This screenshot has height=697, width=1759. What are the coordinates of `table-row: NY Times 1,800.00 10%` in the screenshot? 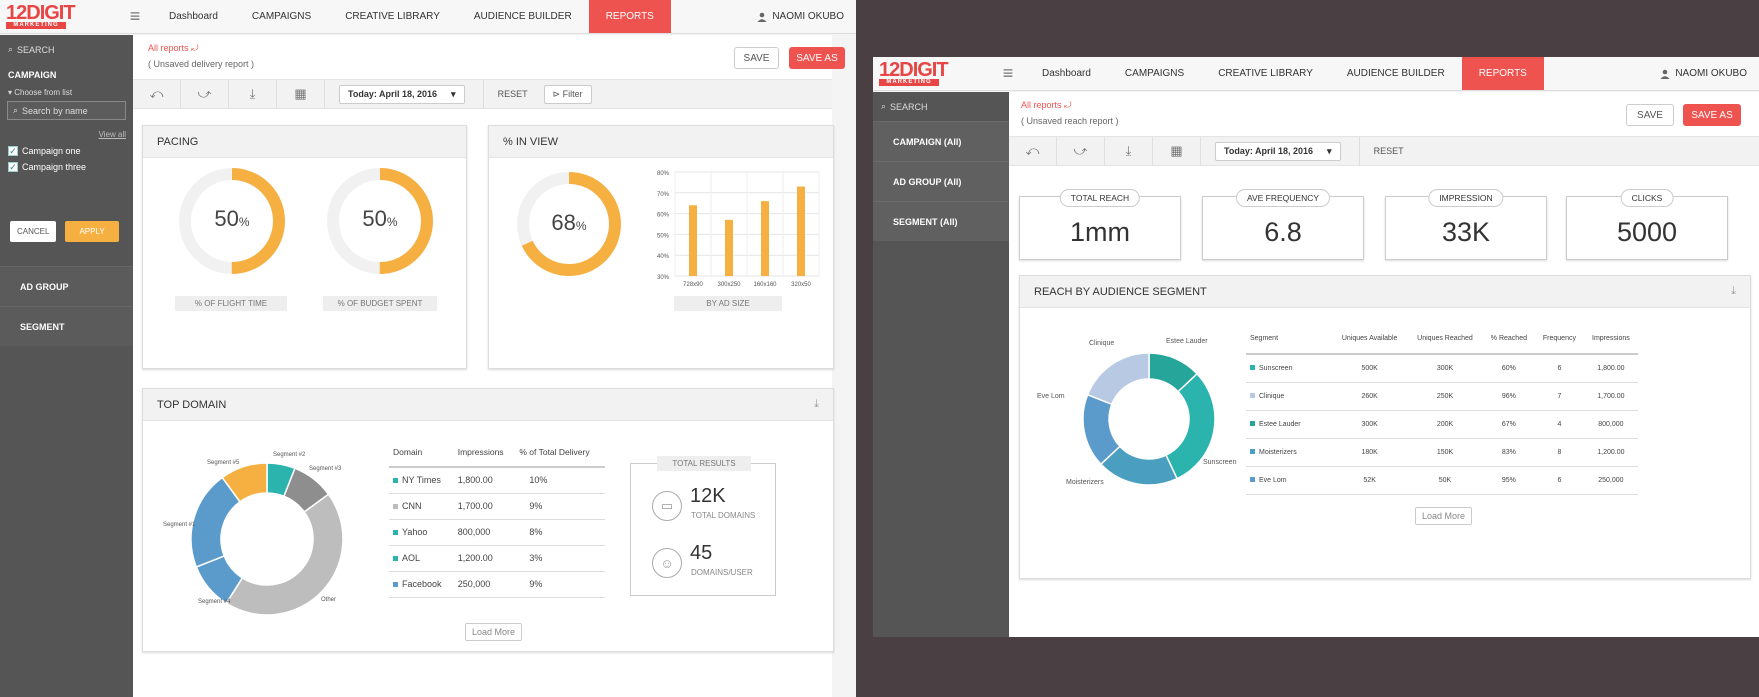 It's located at (497, 480).